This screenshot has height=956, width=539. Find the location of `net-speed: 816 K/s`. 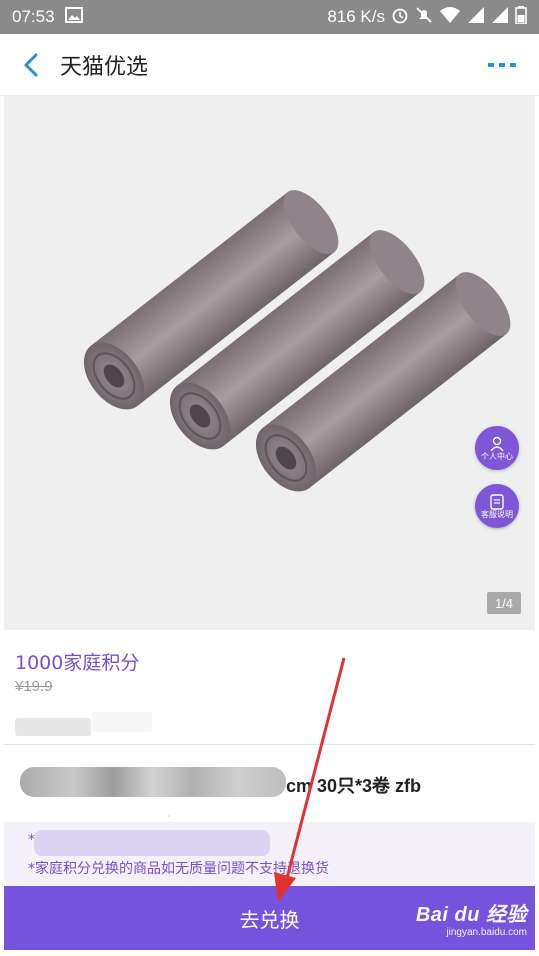

net-speed: 816 K/s is located at coordinates (356, 16).